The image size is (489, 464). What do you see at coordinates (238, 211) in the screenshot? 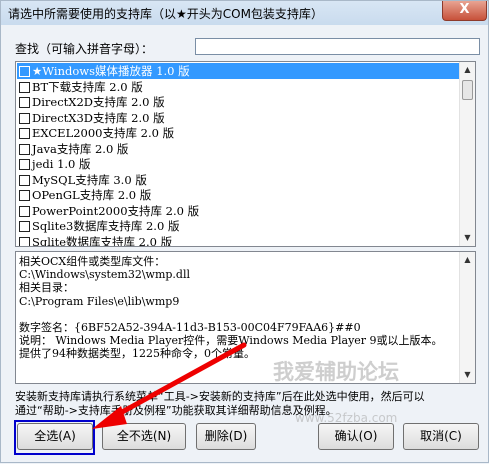
I see `list-item: PowerPoint2000支持库 2.0 版` at bounding box center [238, 211].